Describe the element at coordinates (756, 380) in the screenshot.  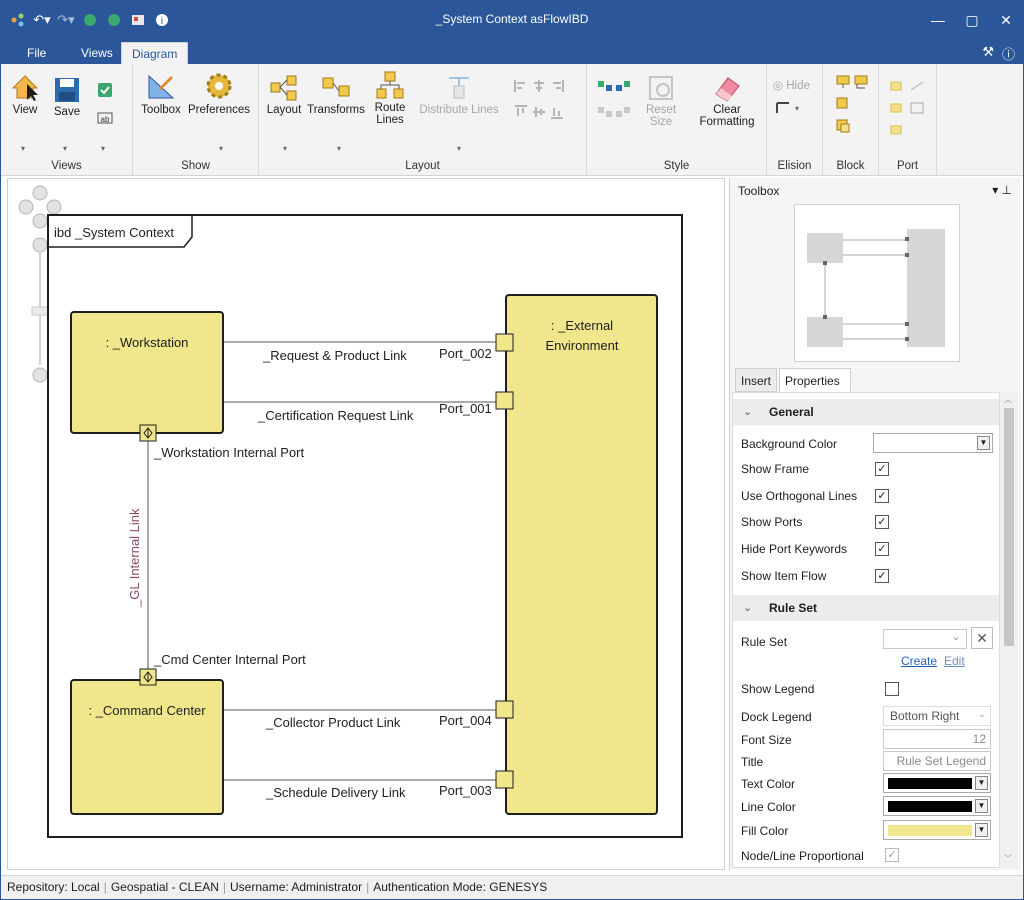
I see `tab-insert: Insert` at that location.